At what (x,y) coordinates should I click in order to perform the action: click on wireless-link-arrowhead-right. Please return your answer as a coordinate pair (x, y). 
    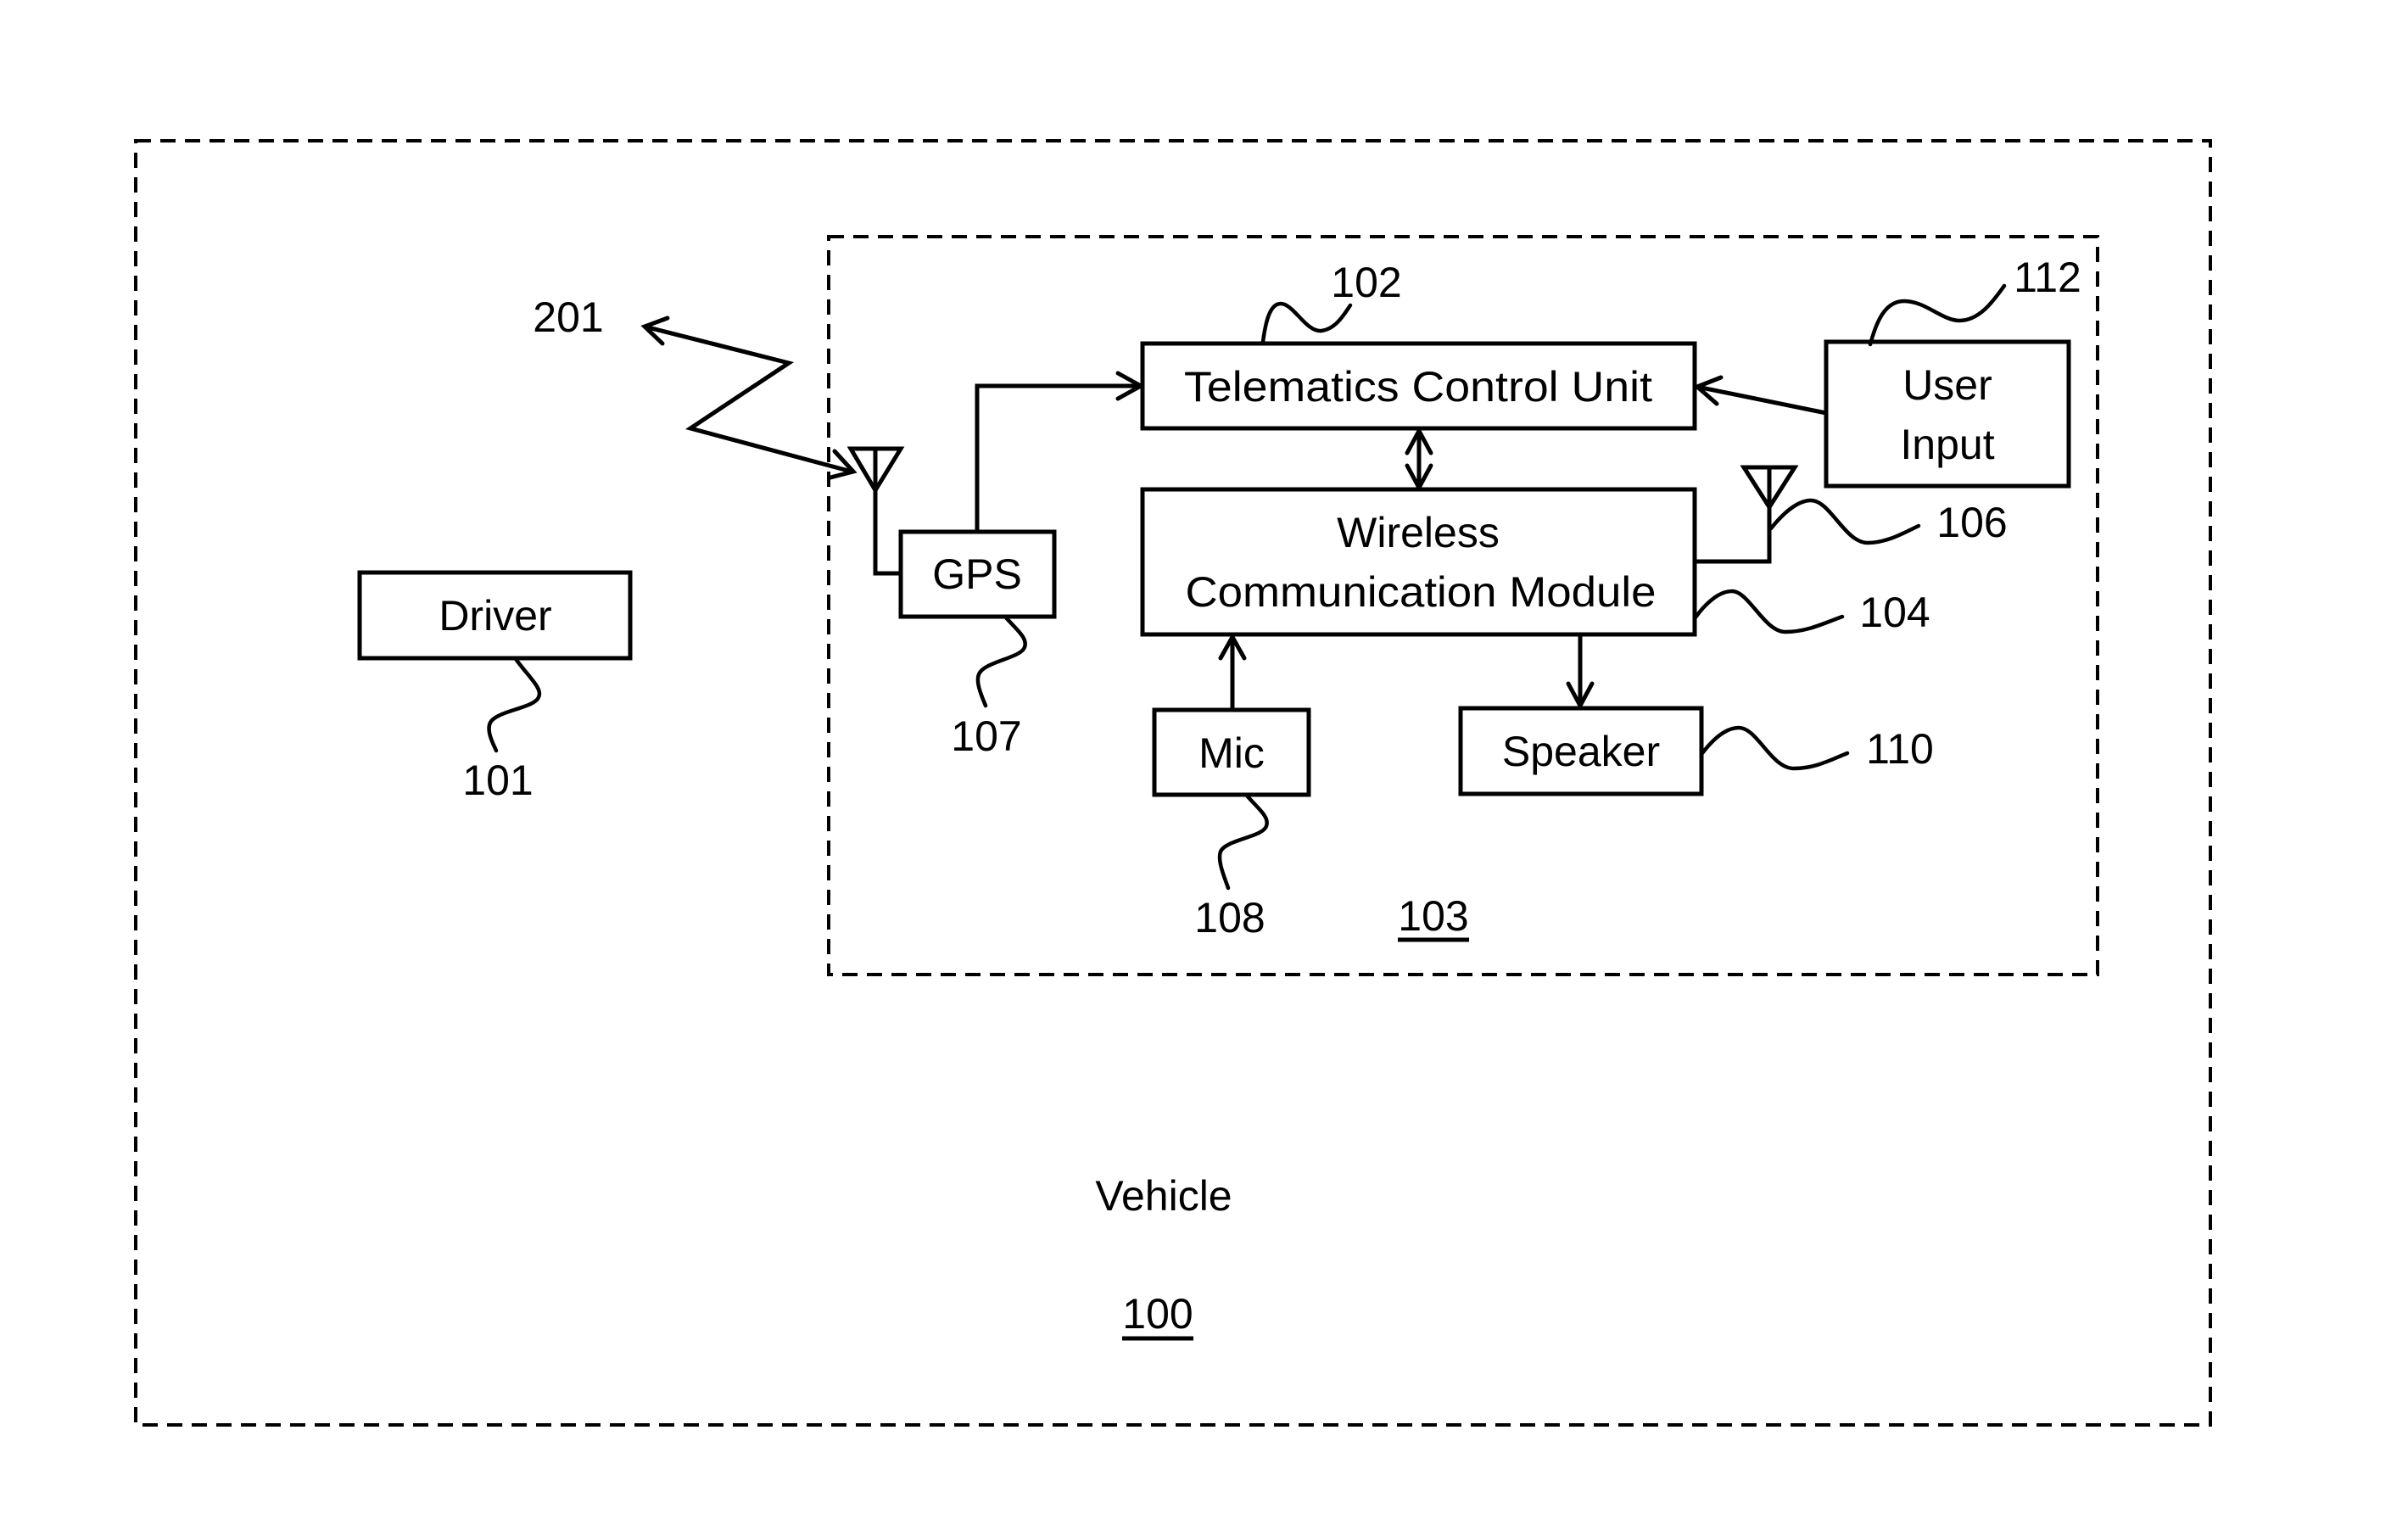
    Looking at the image, I should click on (843, 464).